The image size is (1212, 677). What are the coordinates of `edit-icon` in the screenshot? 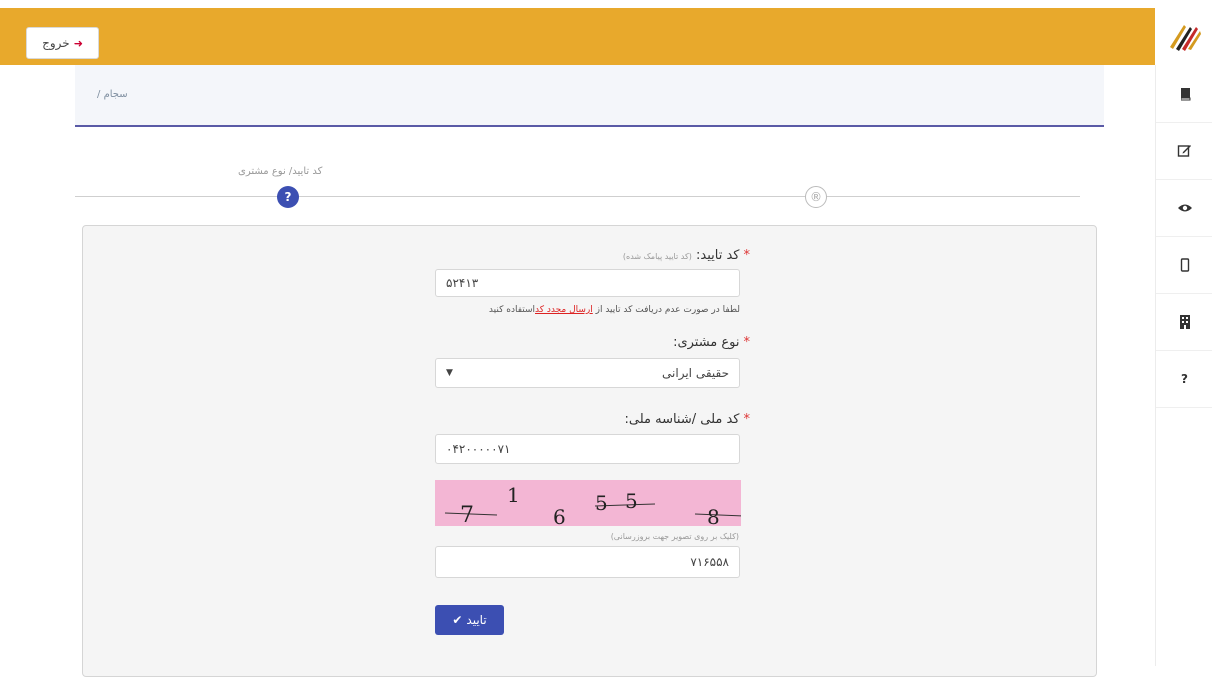 It's located at (1184, 151).